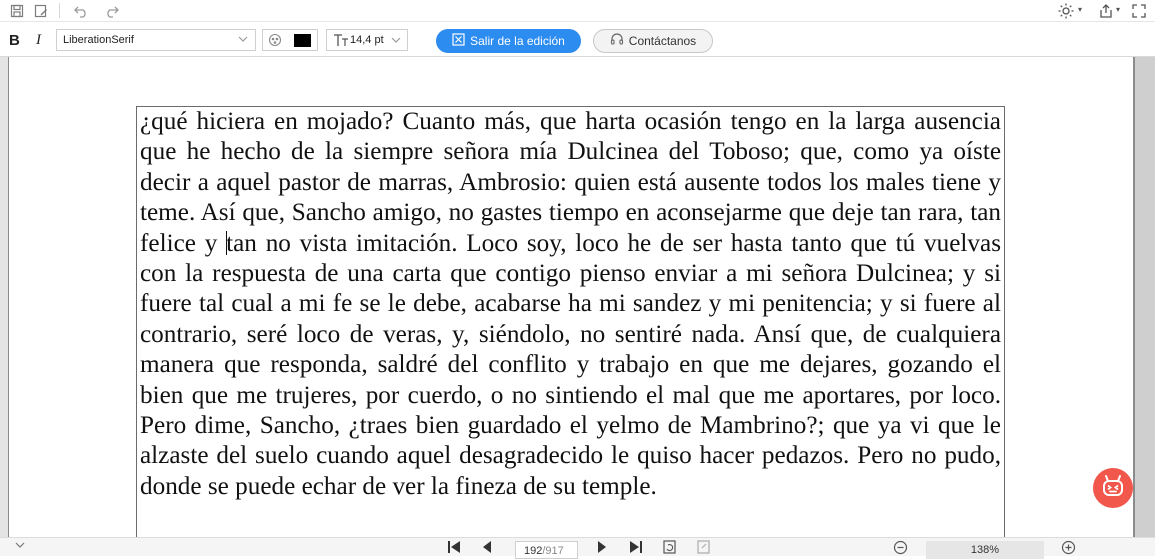 The image size is (1155, 559). Describe the element at coordinates (290, 40) in the screenshot. I see `text-color-picker` at that location.